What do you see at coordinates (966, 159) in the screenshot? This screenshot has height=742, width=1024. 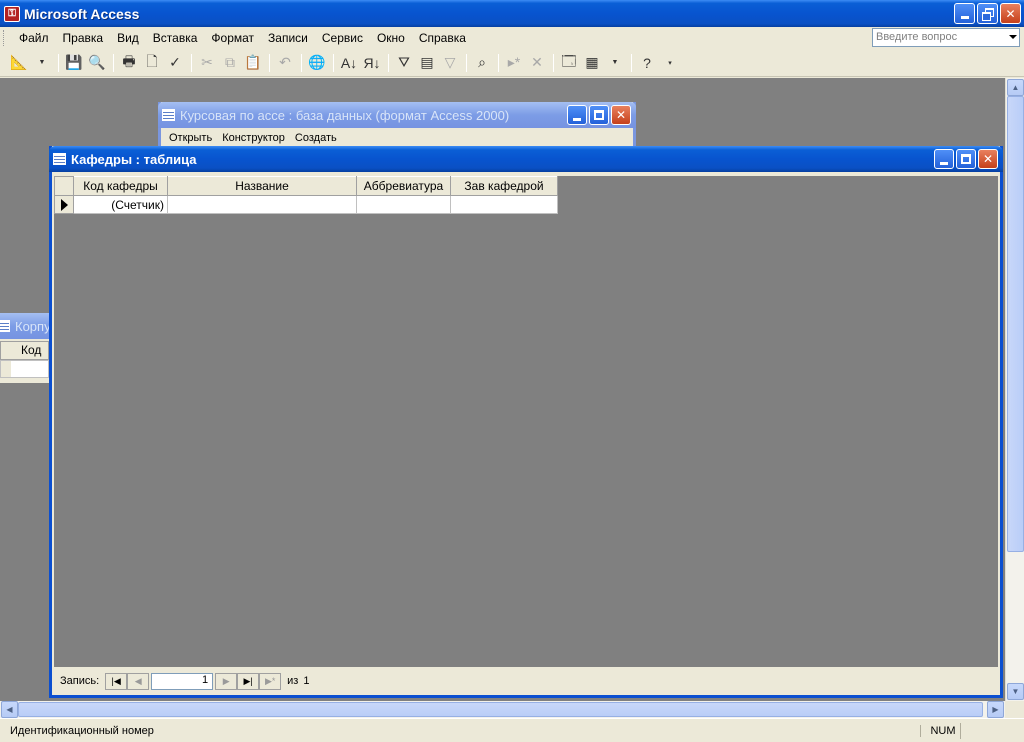 I see `table-maximize-button` at bounding box center [966, 159].